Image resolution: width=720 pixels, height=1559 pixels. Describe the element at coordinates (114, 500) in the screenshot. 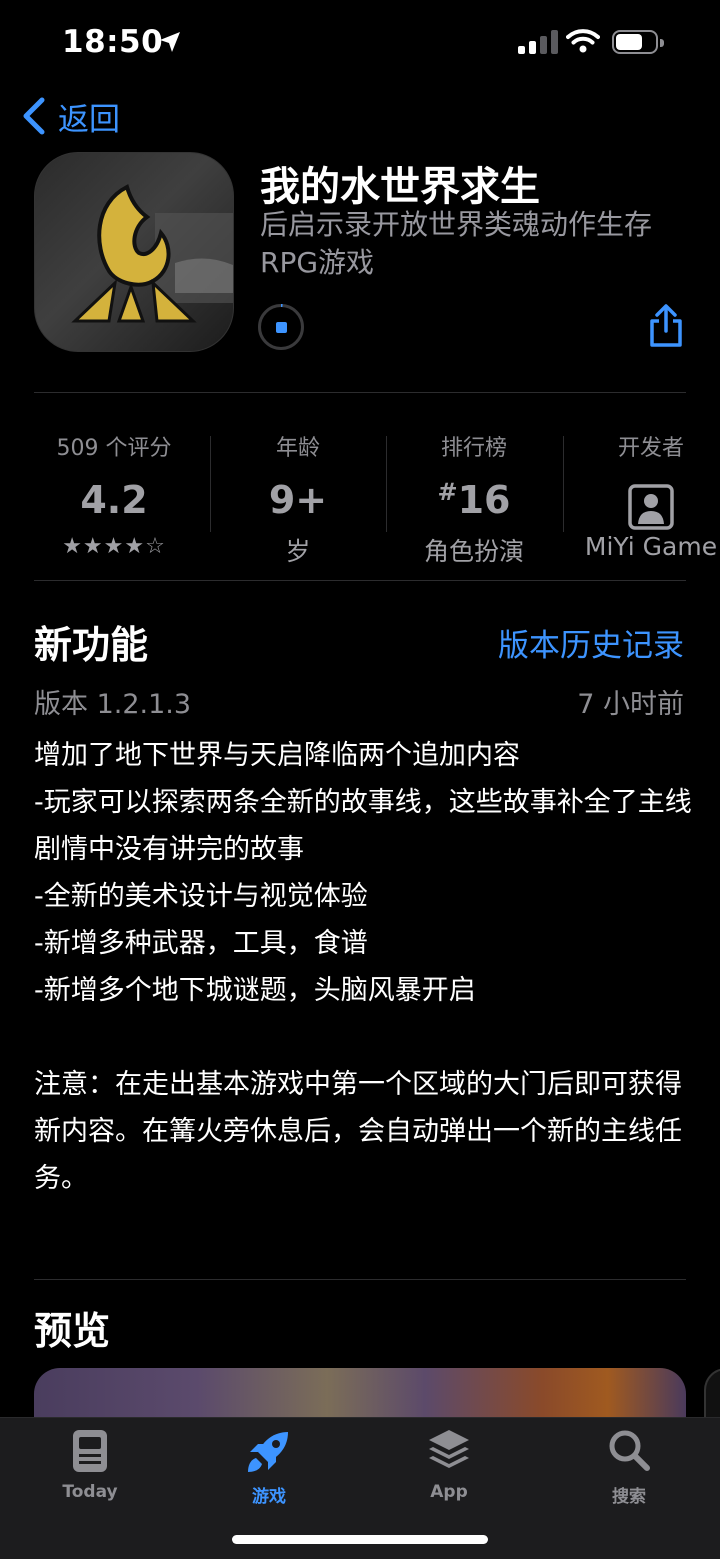

I see `rating-value: 4.2` at that location.